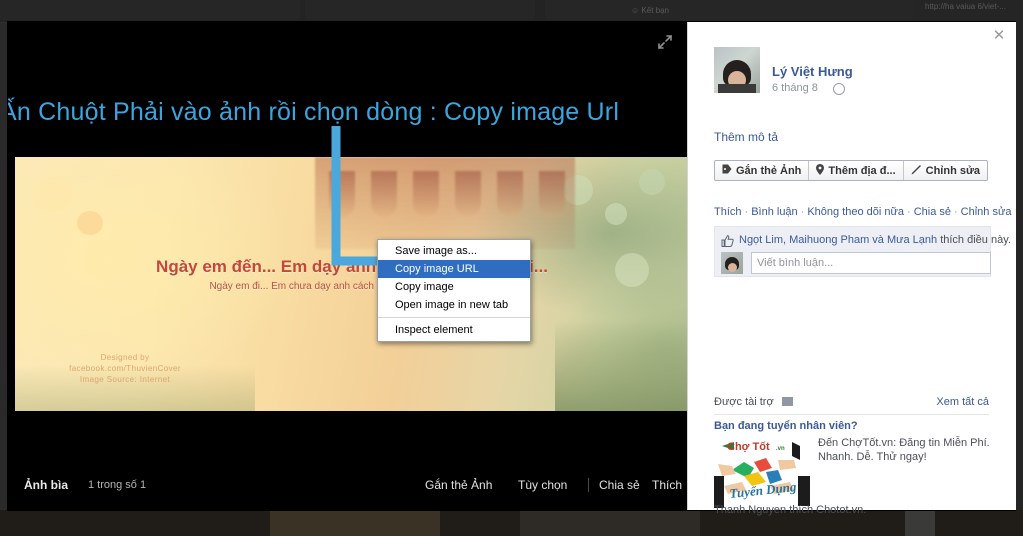 Image resolution: width=1023 pixels, height=536 pixels. I want to click on location-pin-icon, so click(820, 170).